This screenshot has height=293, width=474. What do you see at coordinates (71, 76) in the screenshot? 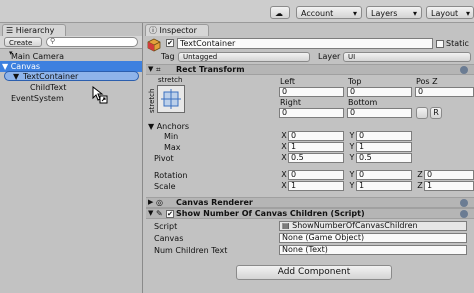
I see `hierarchy-item-textcontainer: ▼ TextContainer` at bounding box center [71, 76].